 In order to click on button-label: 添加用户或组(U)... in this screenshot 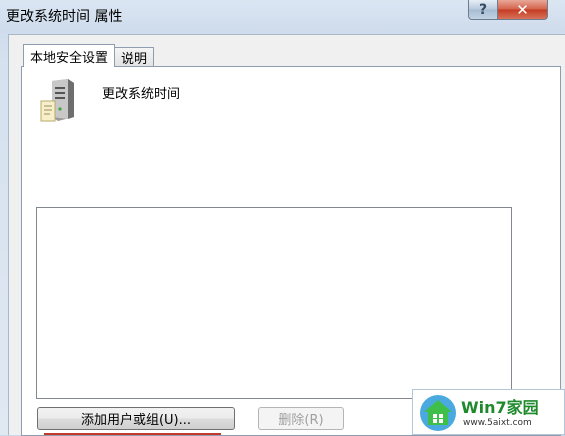, I will do `click(136, 420)`.